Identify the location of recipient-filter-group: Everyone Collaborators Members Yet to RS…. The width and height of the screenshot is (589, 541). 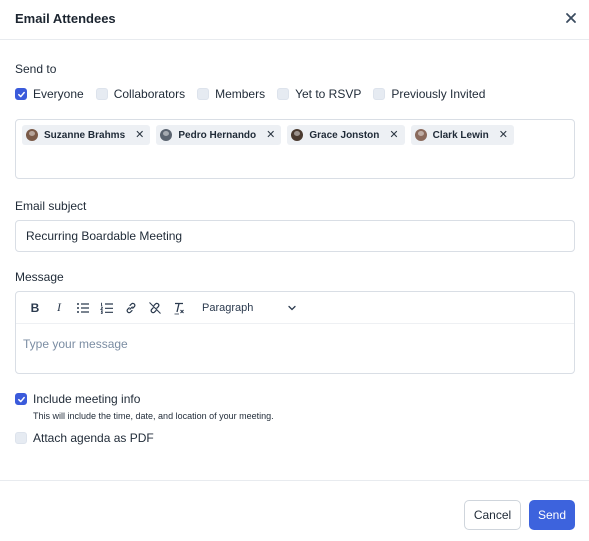
(256, 94).